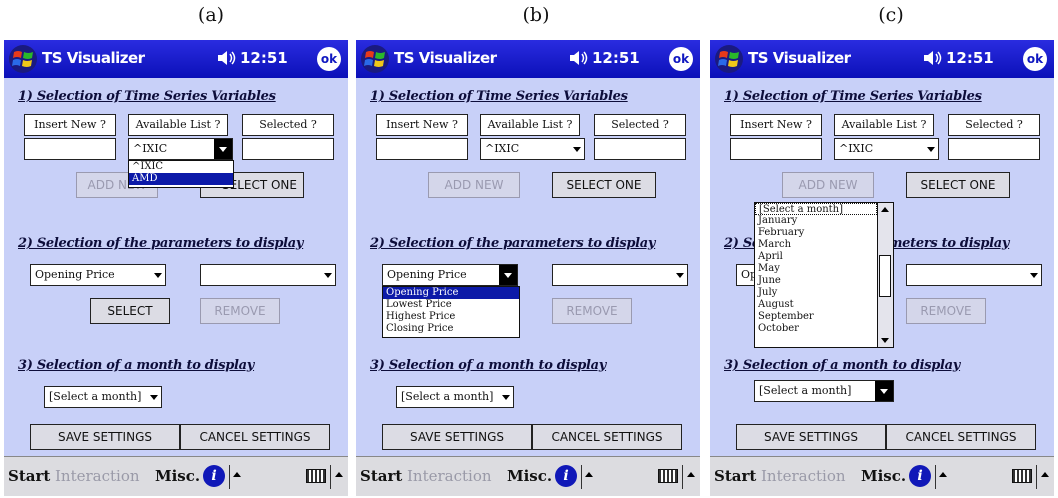  Describe the element at coordinates (824, 317) in the screenshot. I see `list-item: September` at that location.